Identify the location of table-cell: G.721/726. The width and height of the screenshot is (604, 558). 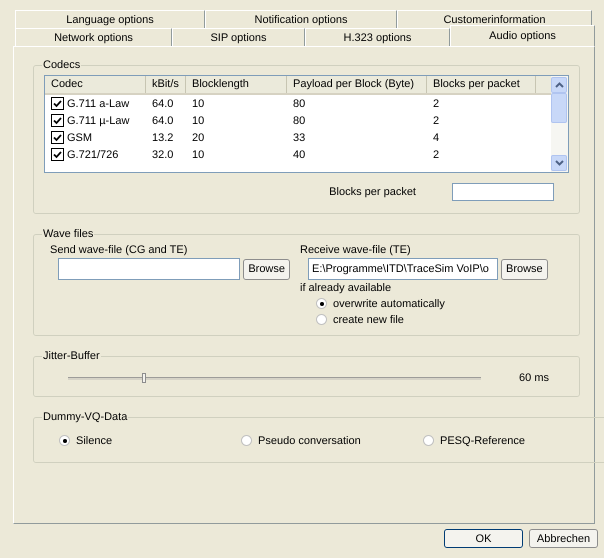
(92, 155).